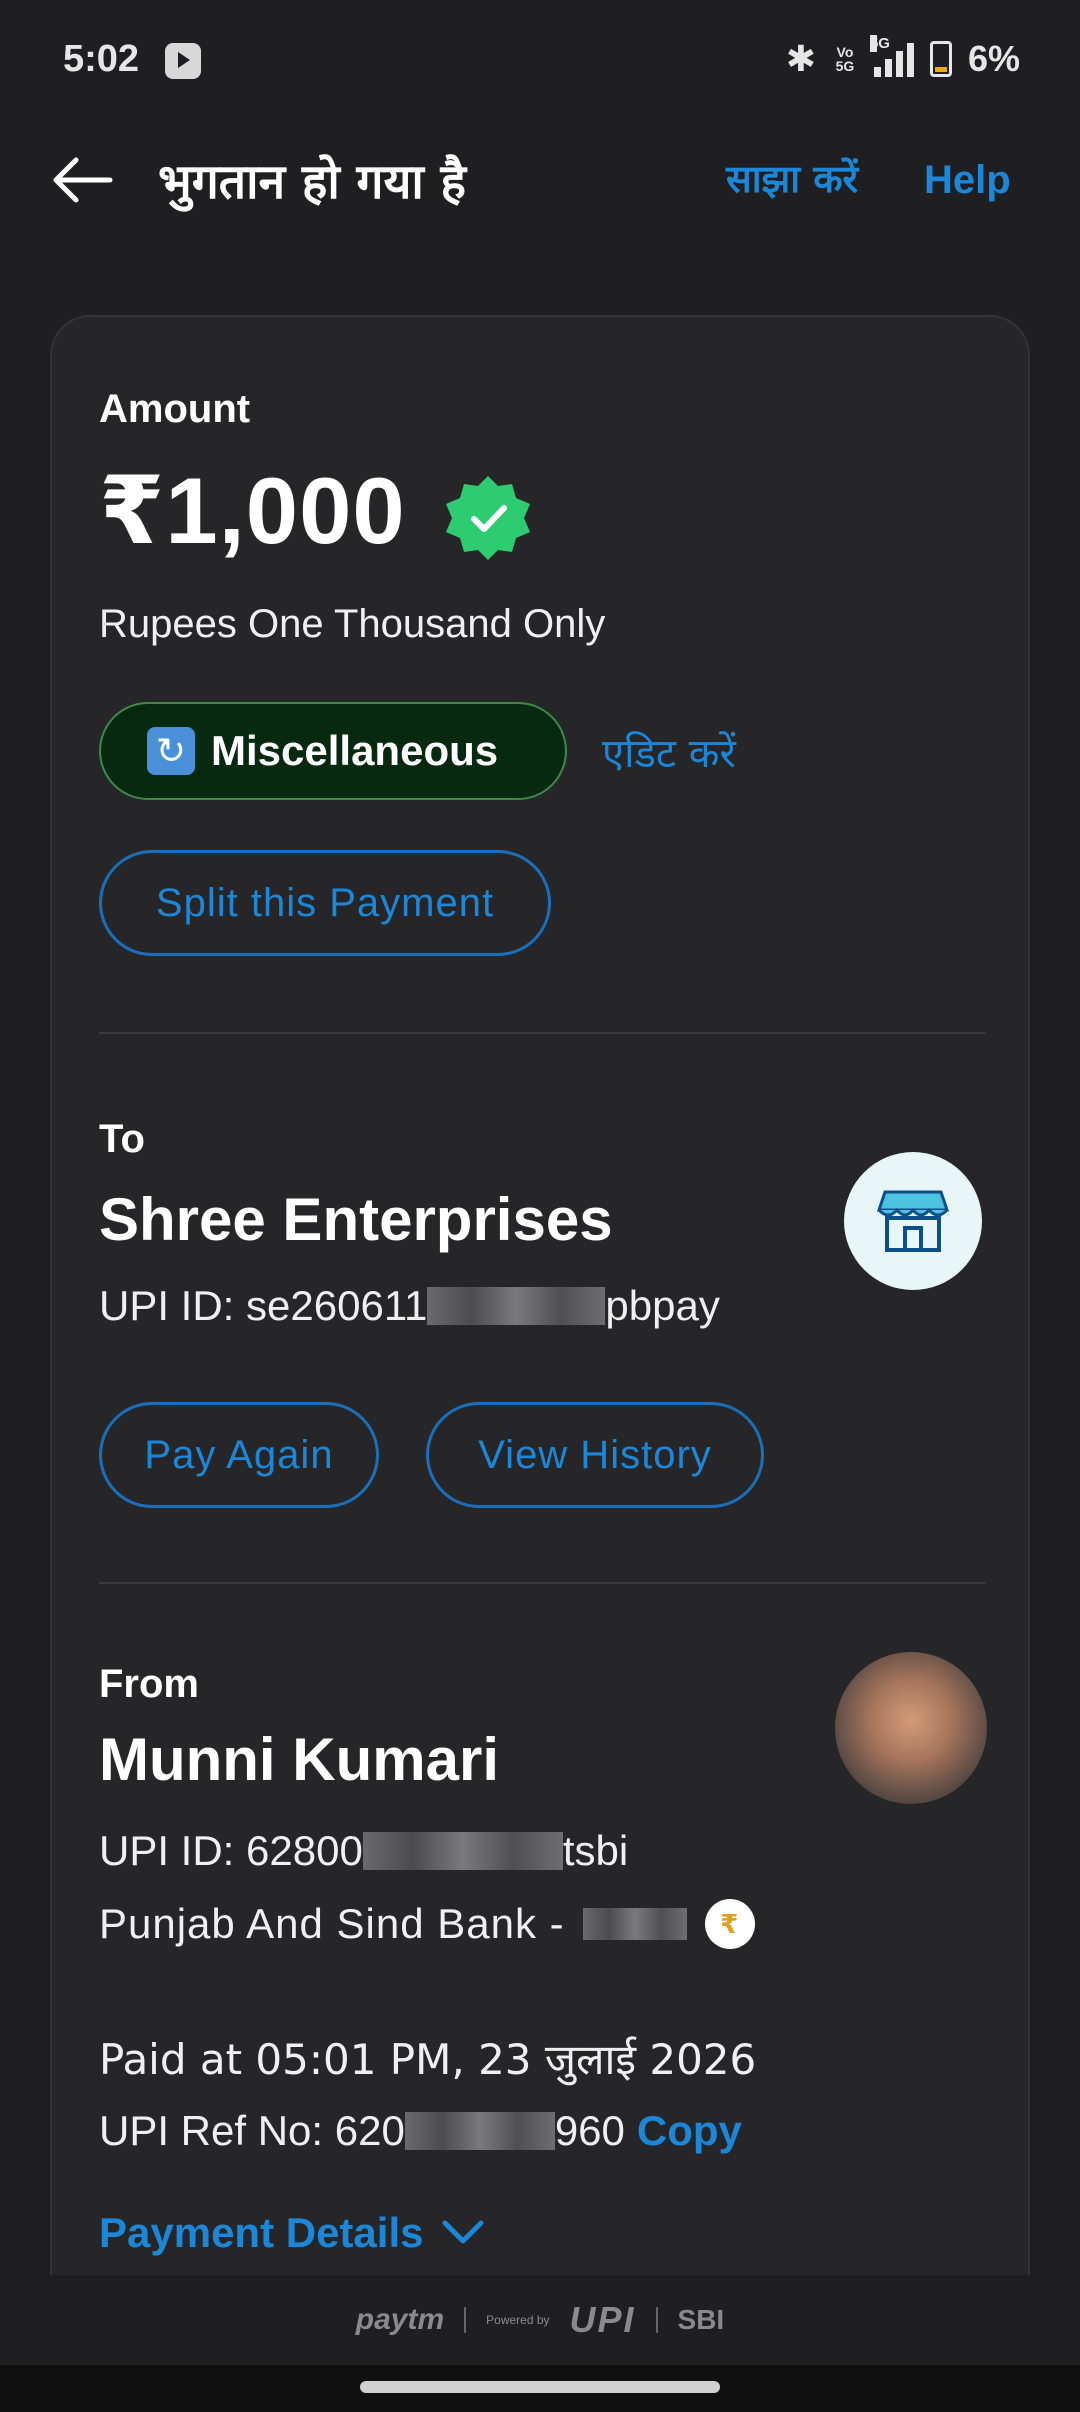 The width and height of the screenshot is (1080, 2412). I want to click on powered-by-label: Powered by, so click(518, 2319).